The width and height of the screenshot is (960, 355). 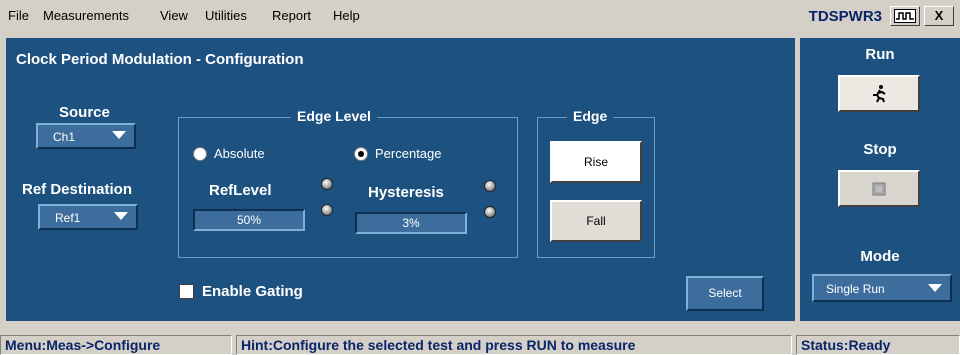 I want to click on percentage-label: Percentage, so click(x=408, y=153).